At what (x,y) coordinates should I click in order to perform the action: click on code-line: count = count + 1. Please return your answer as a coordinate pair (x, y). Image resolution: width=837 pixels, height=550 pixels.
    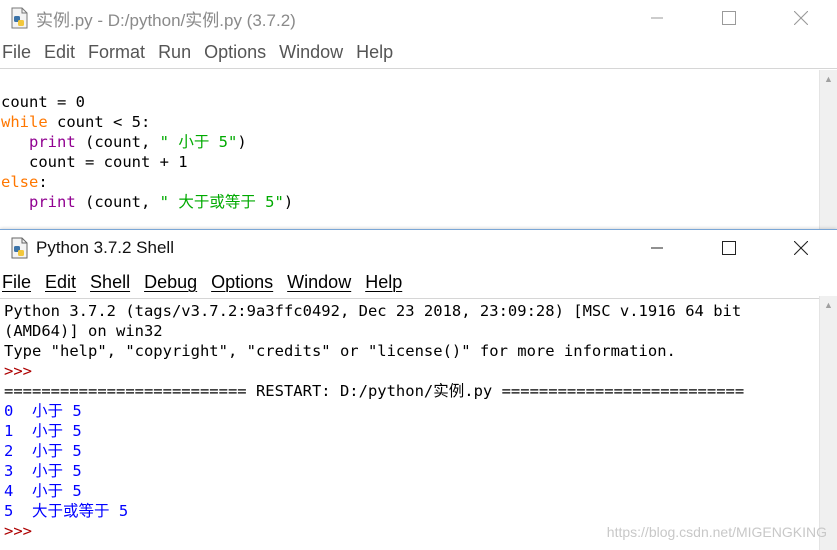
    Looking at the image, I should click on (147, 162).